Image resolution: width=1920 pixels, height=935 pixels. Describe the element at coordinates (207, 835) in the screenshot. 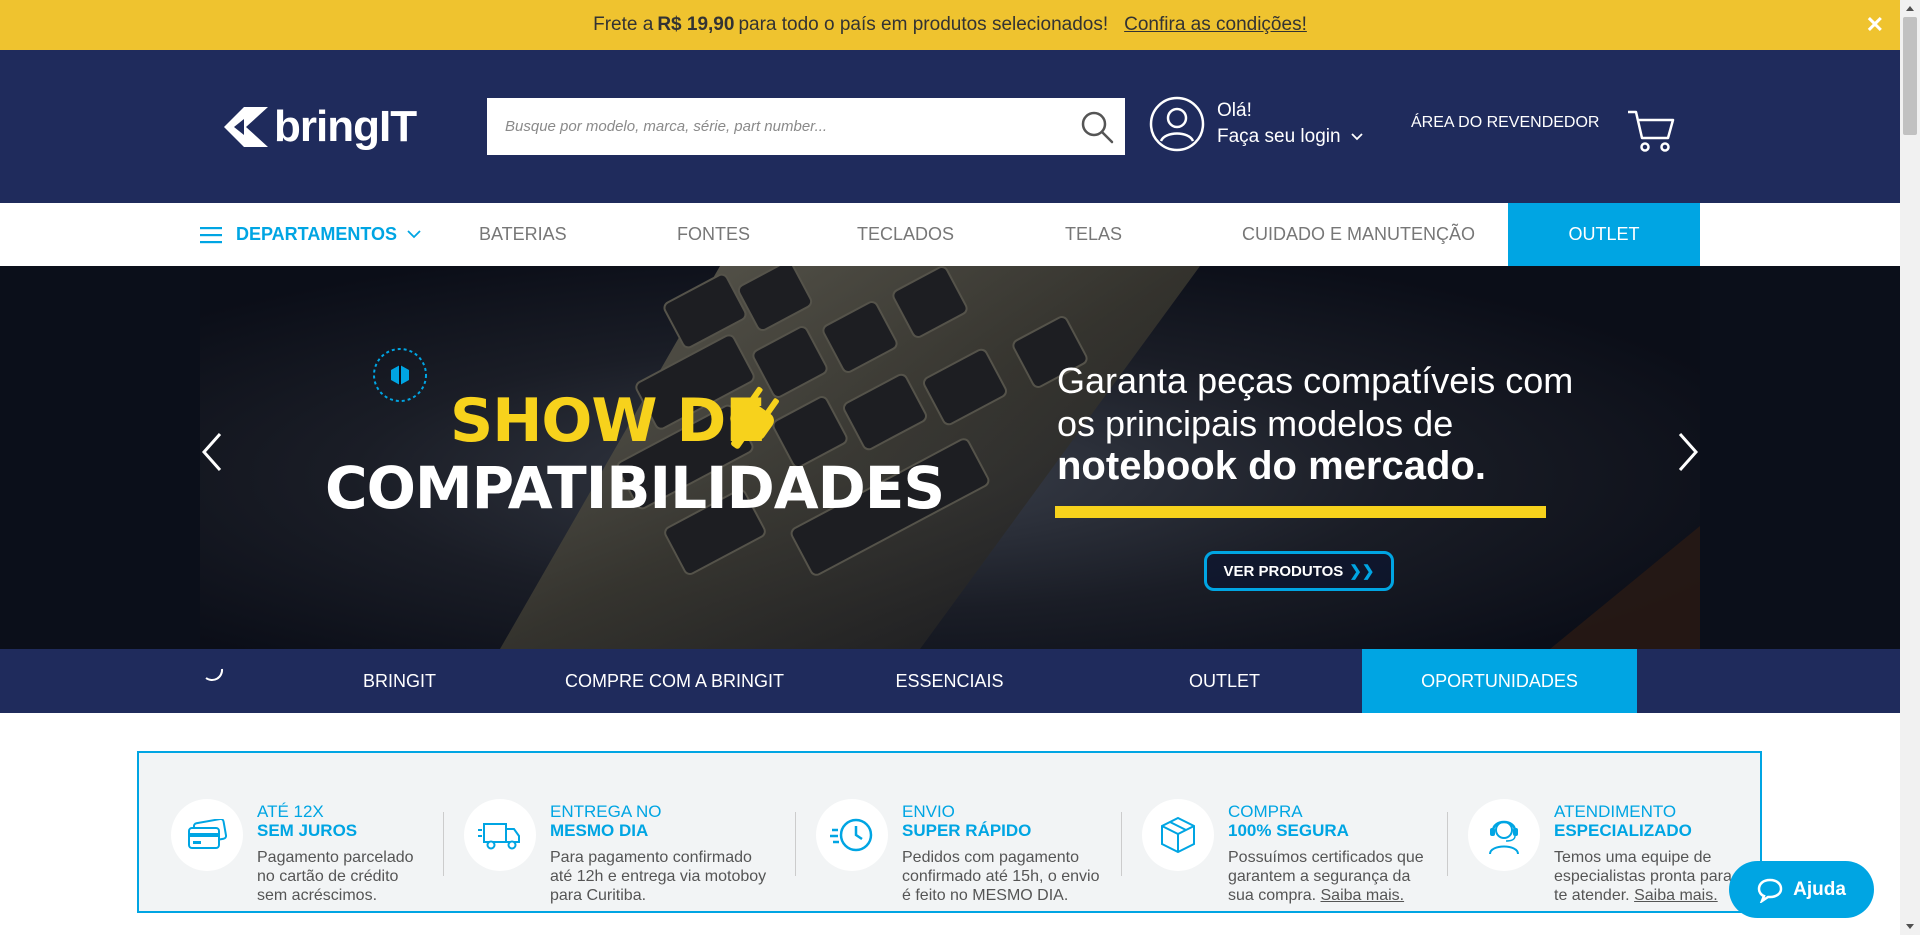

I see `credit-card-icon` at that location.